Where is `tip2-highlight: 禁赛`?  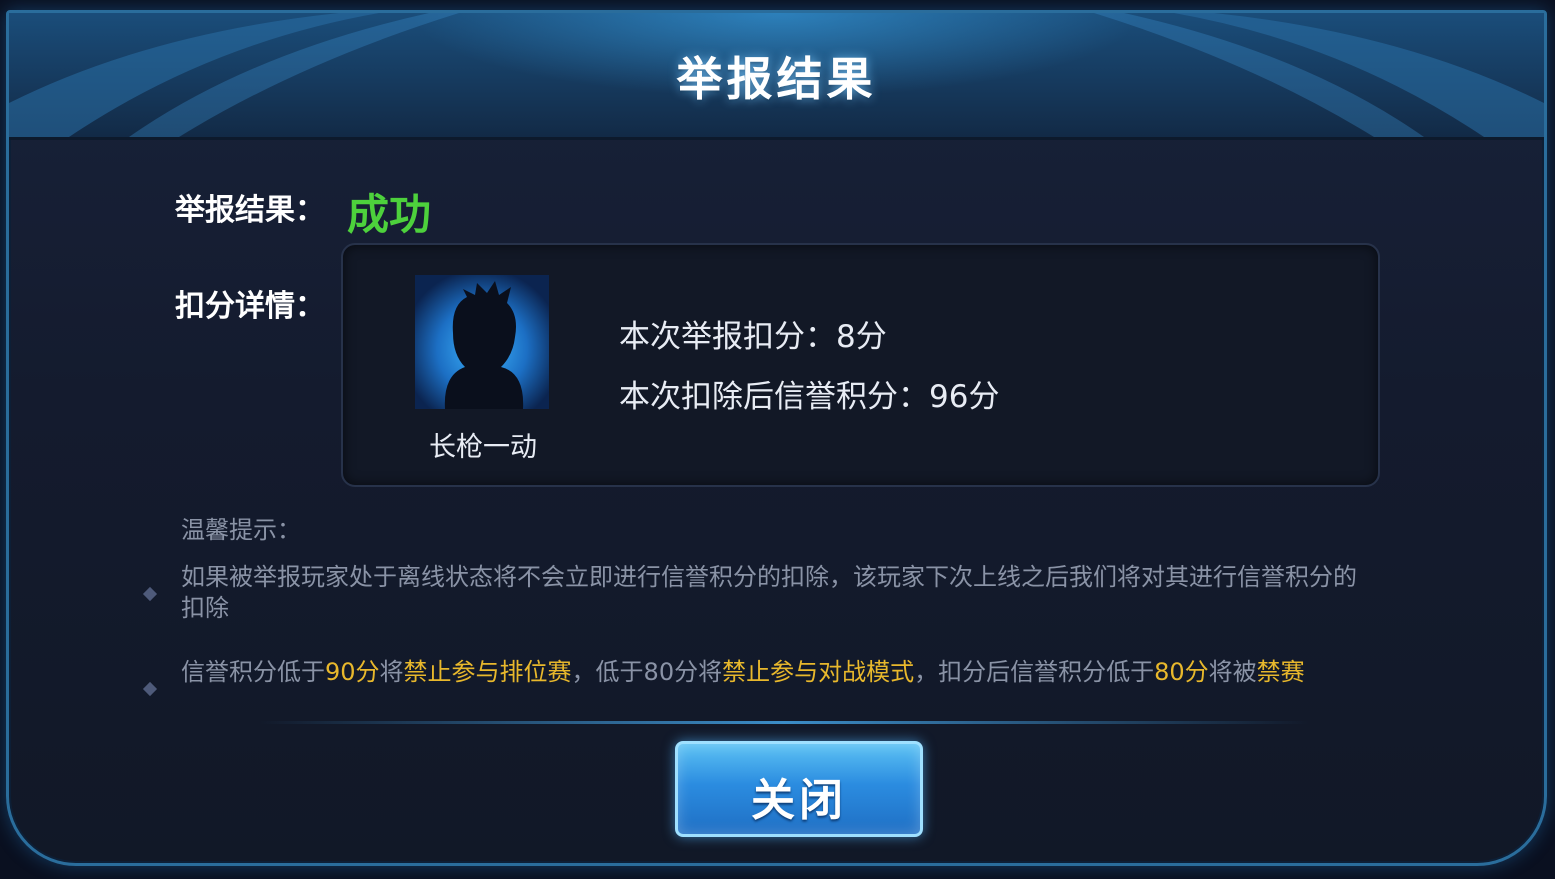 tip2-highlight: 禁赛 is located at coordinates (1280, 672).